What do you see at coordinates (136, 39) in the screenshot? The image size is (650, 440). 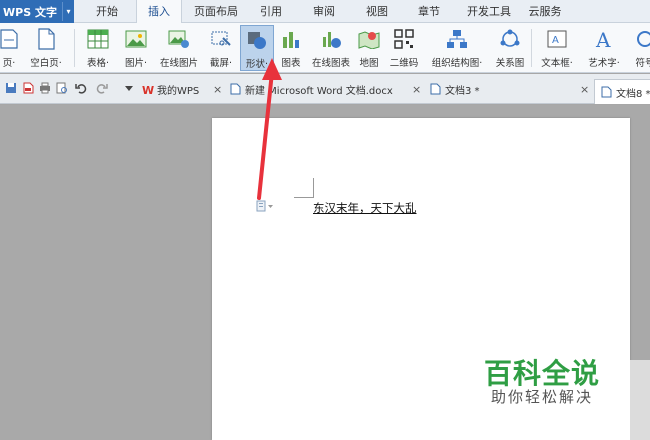 I see `picture-icon` at bounding box center [136, 39].